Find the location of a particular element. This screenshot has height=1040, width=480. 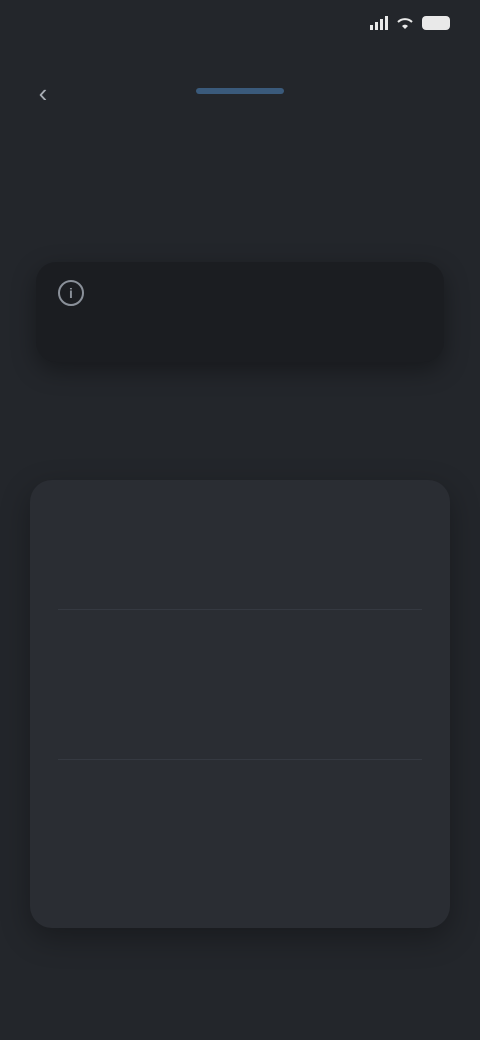

brand-tab is located at coordinates (240, 98).